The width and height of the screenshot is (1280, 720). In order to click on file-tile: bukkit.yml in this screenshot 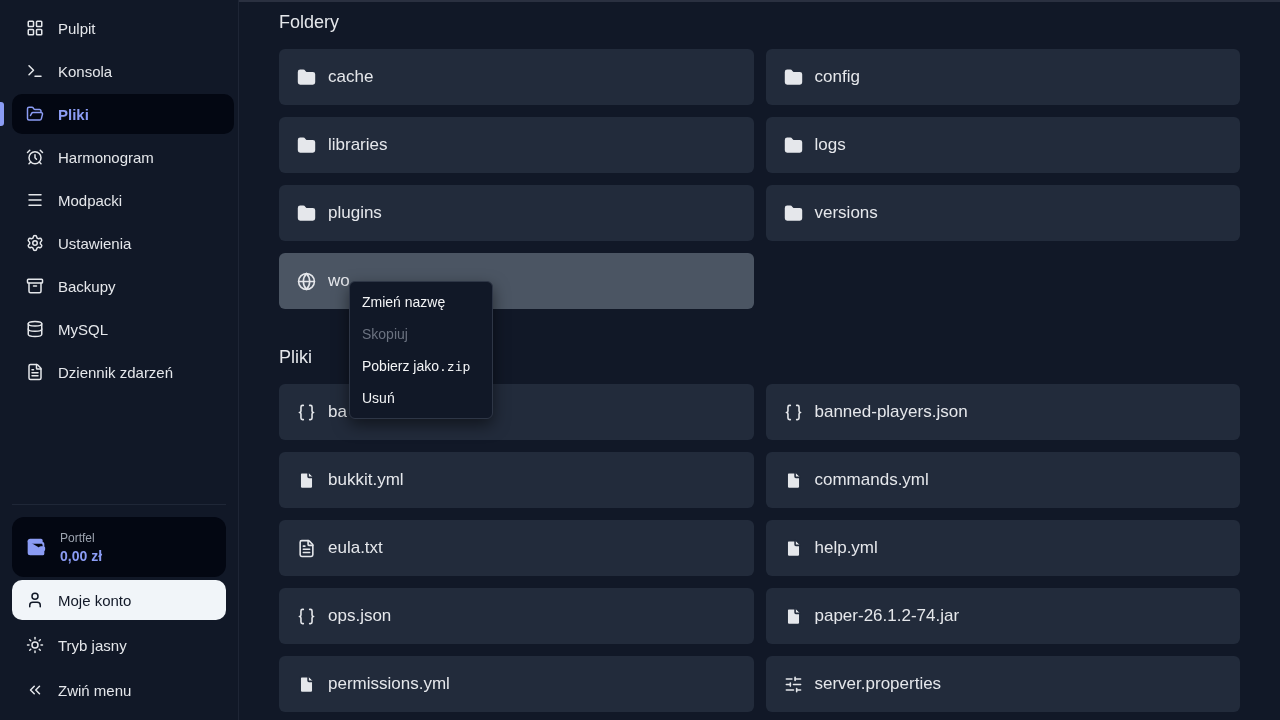, I will do `click(516, 480)`.